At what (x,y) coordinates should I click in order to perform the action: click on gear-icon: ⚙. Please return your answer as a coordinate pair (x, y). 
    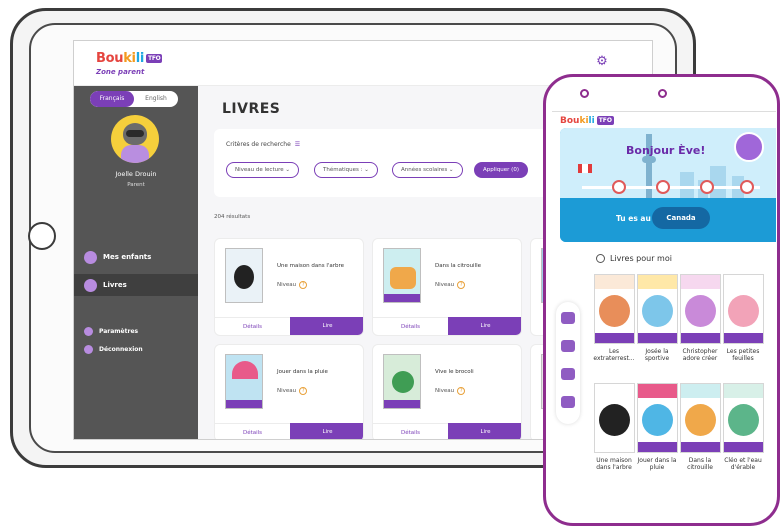
    Looking at the image, I should click on (602, 62).